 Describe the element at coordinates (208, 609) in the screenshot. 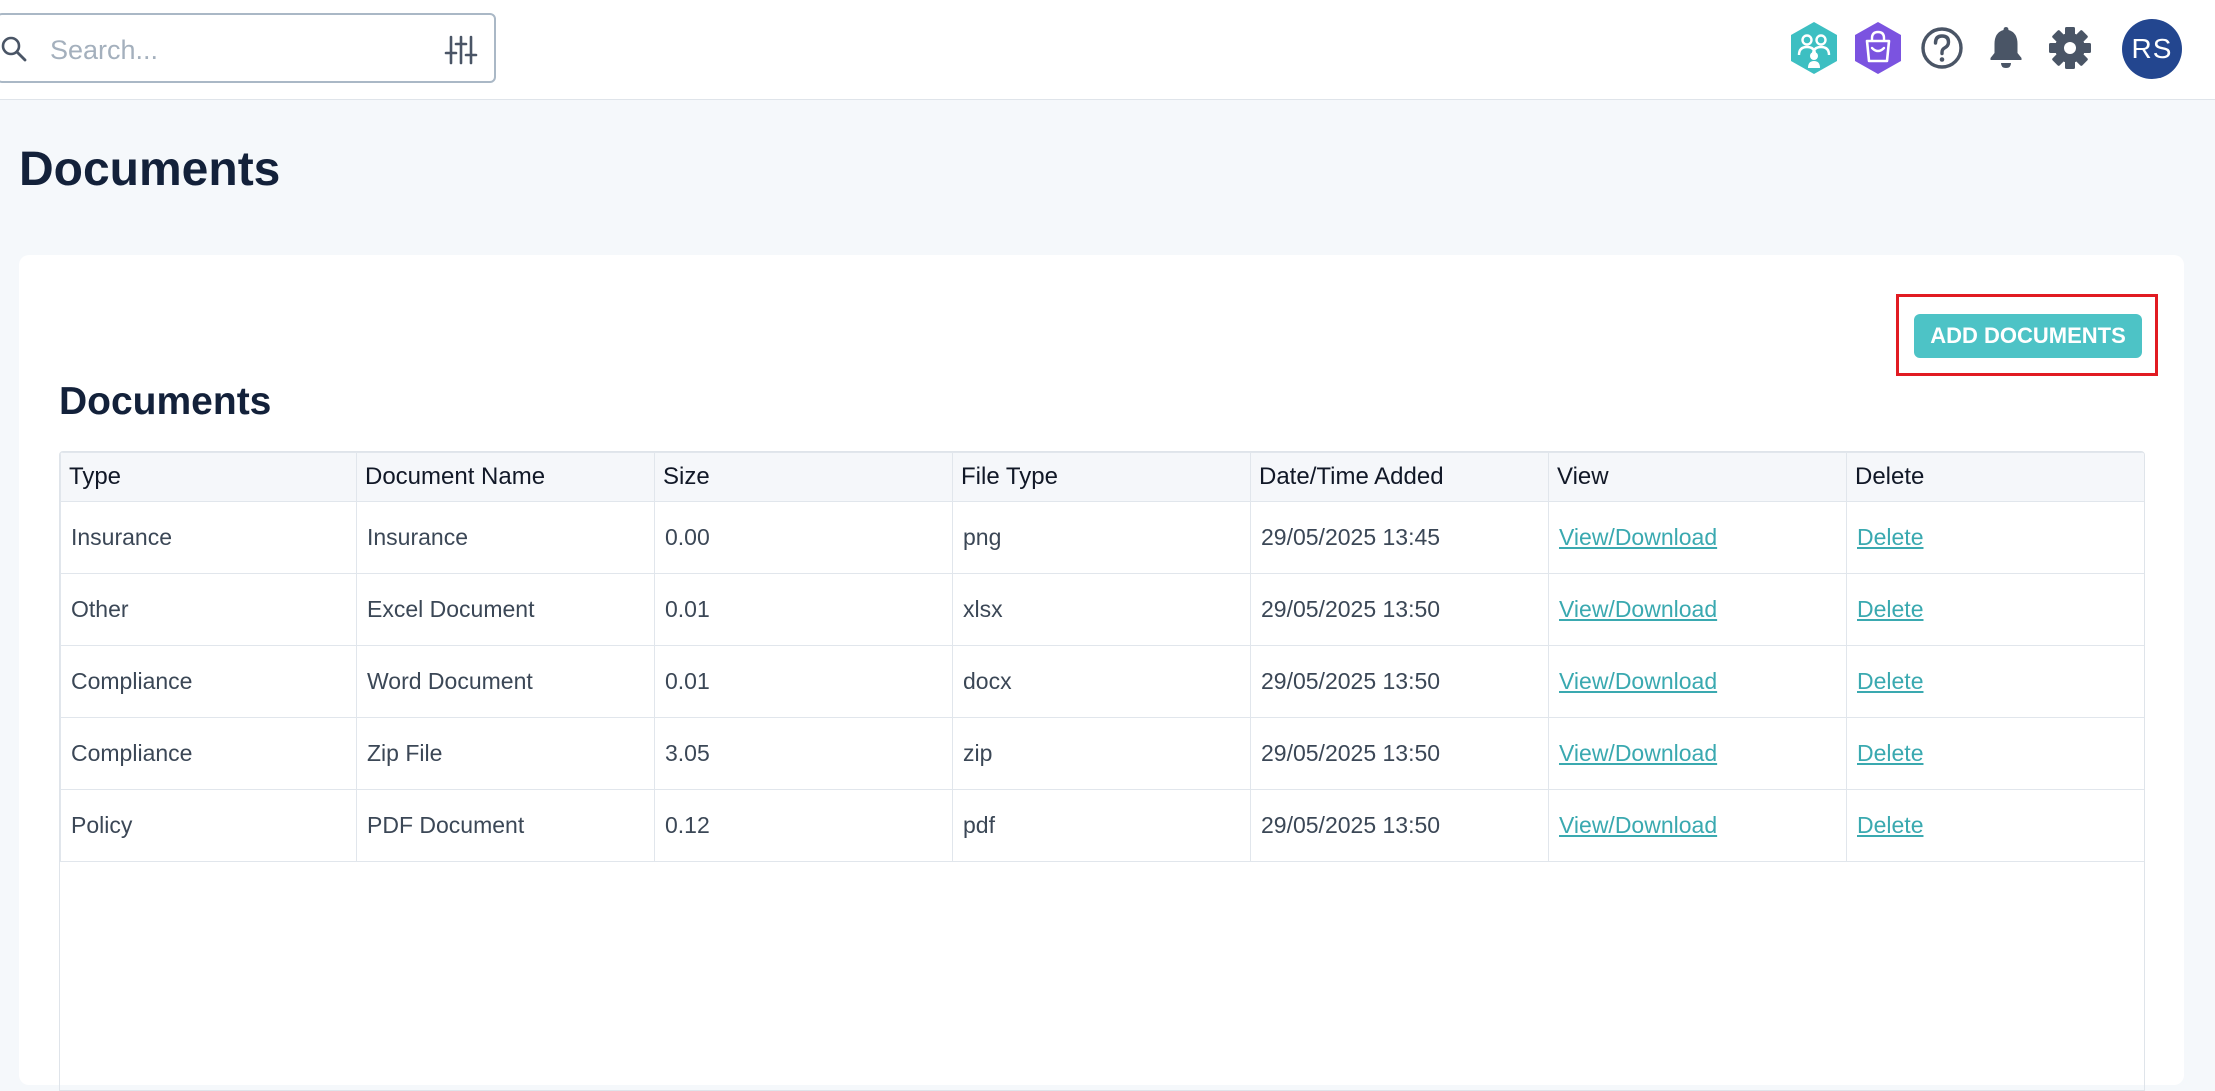

I see `cell-type: Other` at that location.